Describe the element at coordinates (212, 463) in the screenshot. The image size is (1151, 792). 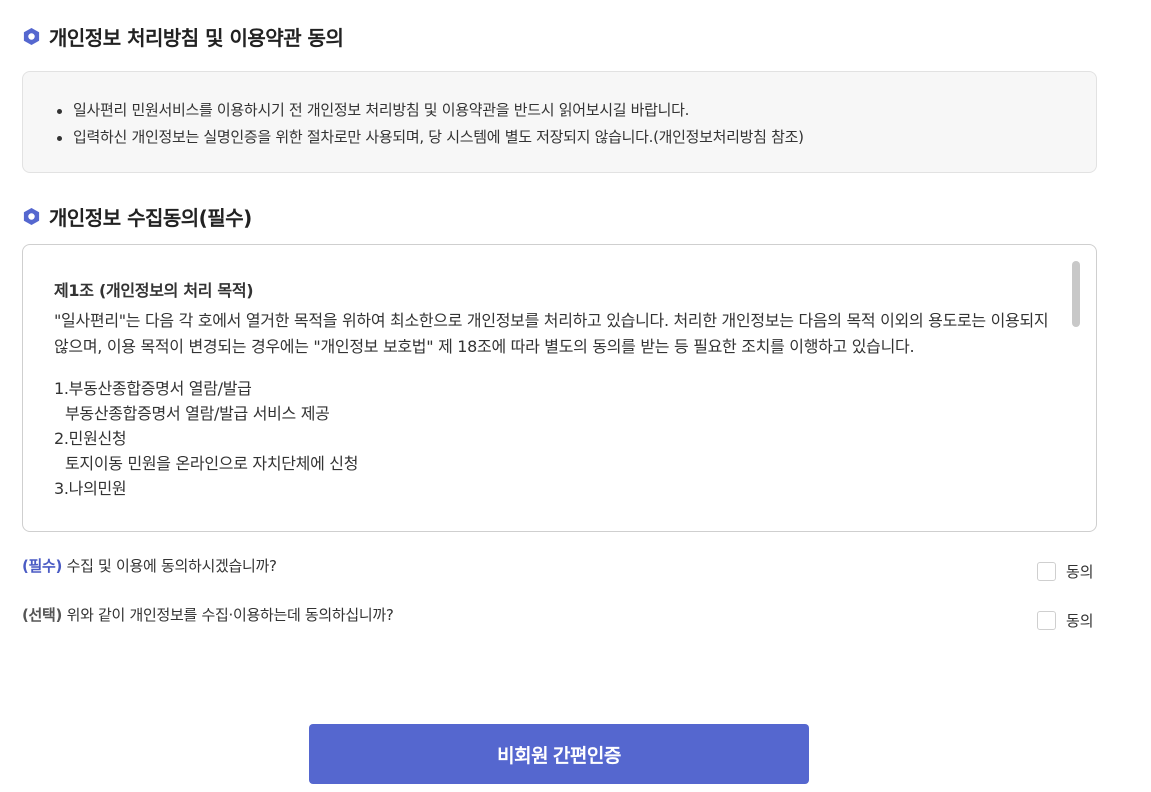
I see `terms-list-subitem: 토지이동 민원을 온라인으로 자치단체에 신청` at that location.